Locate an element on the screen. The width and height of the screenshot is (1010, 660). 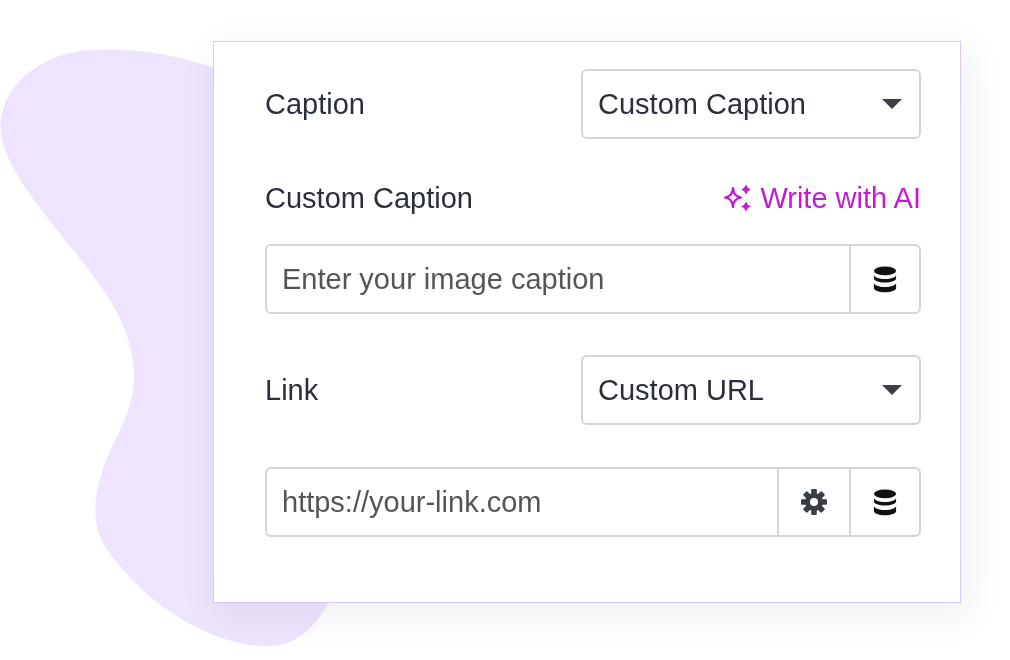
write-with-ai-link: Write with AI is located at coordinates (822, 198).